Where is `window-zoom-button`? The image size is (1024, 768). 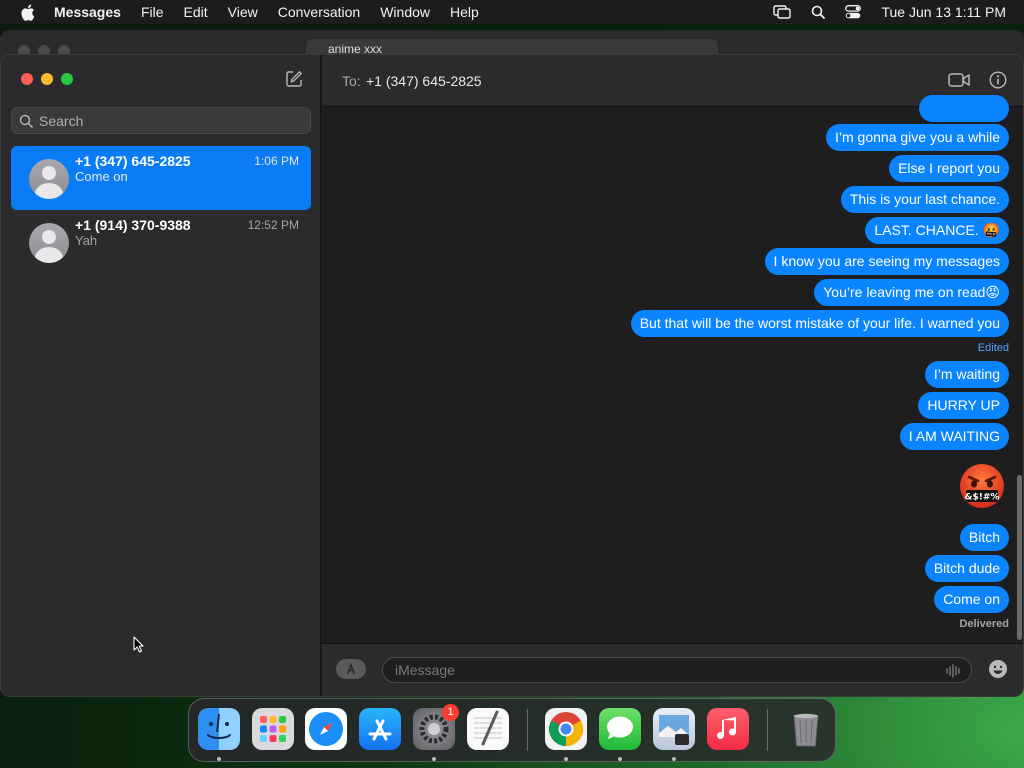 window-zoom-button is located at coordinates (67, 79).